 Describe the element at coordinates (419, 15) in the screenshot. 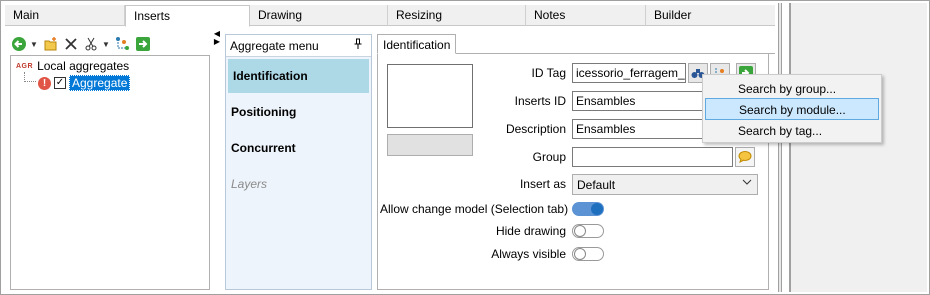

I see `tab-label: Resizing` at that location.